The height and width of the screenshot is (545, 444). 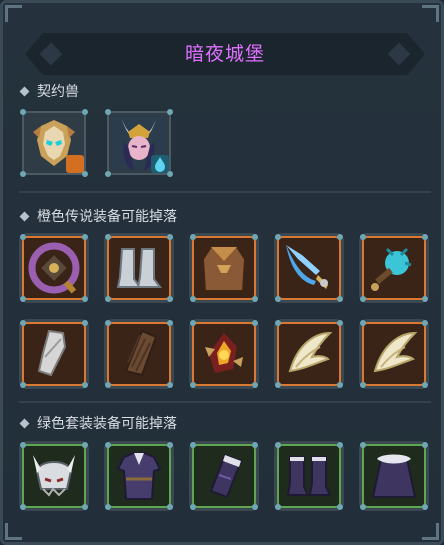 I want to click on section-header-legendary: 橙色传说装备可能掉落, so click(x=98, y=216).